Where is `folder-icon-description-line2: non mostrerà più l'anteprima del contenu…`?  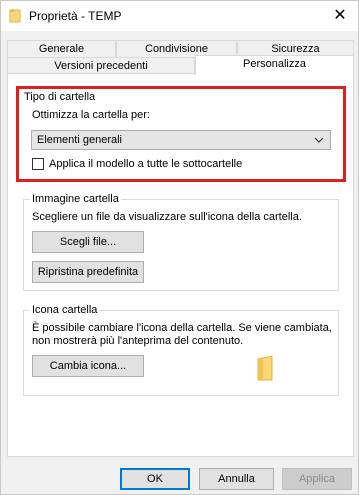 folder-icon-description-line2: non mostrerà più l'anteprima del contenu… is located at coordinates (138, 341).